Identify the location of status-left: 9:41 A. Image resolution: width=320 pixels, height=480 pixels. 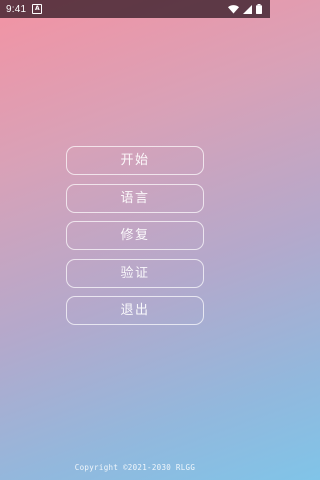
(24, 9).